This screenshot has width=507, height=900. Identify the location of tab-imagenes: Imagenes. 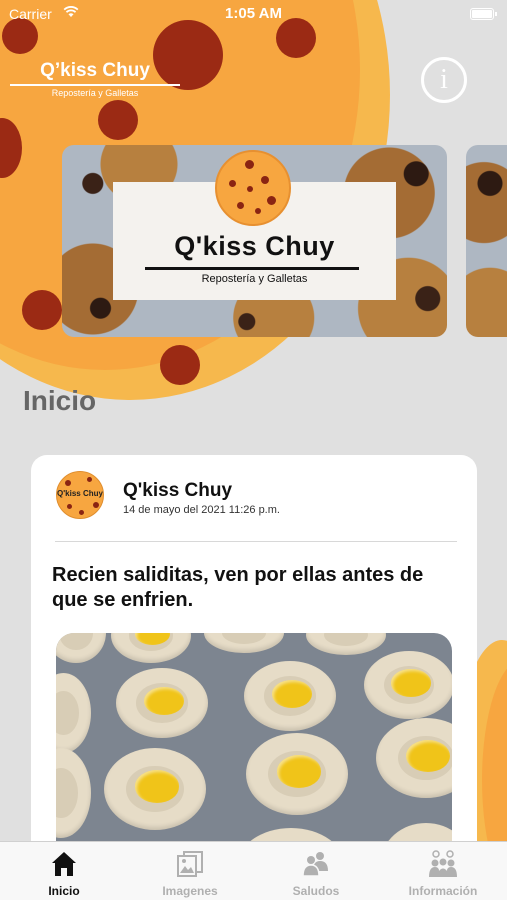
(190, 871).